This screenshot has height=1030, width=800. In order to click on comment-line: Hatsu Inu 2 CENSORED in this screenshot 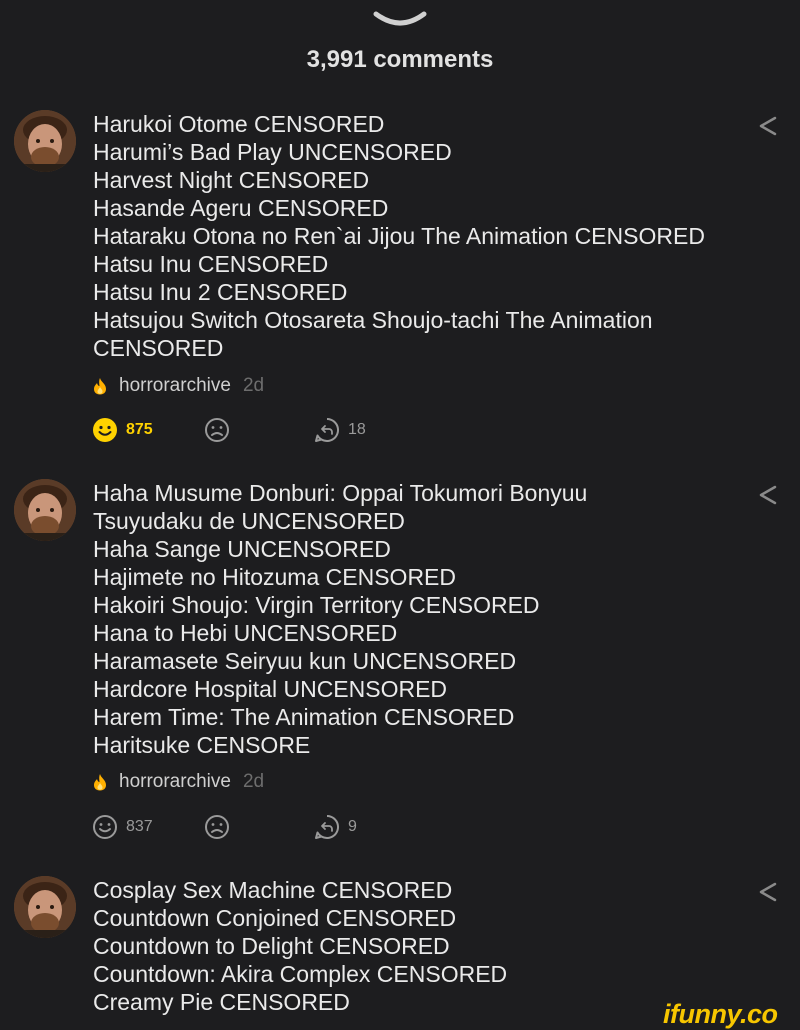, I will do `click(220, 292)`.